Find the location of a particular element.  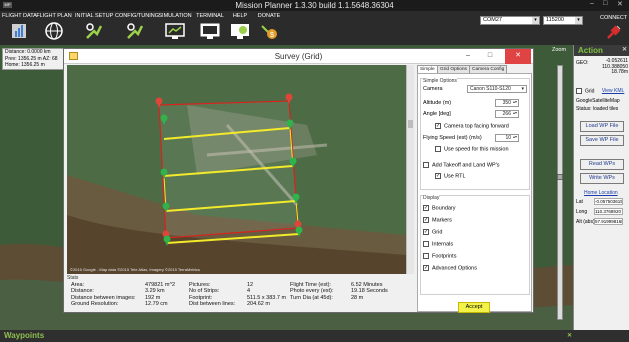

boundary-checkbox: ✓ Boundary is located at coordinates (439, 208).